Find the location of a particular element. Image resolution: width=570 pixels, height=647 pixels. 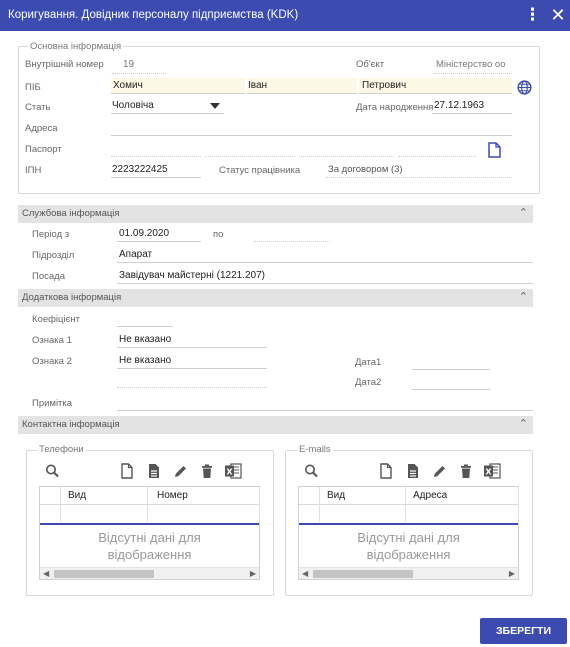

passport-number-field is located at coordinates (250, 149).